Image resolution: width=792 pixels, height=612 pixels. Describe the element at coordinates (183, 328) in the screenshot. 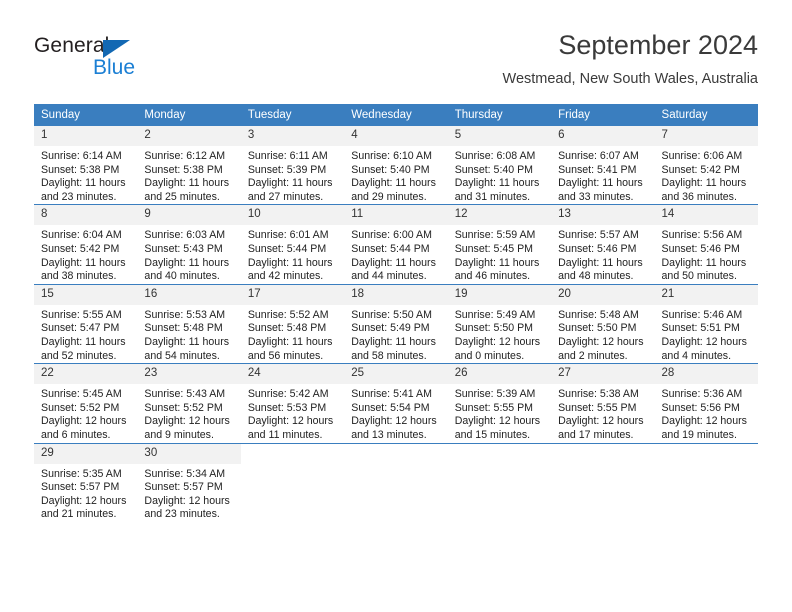

I see `sunset-text: Sunset: 5:48 PM` at that location.